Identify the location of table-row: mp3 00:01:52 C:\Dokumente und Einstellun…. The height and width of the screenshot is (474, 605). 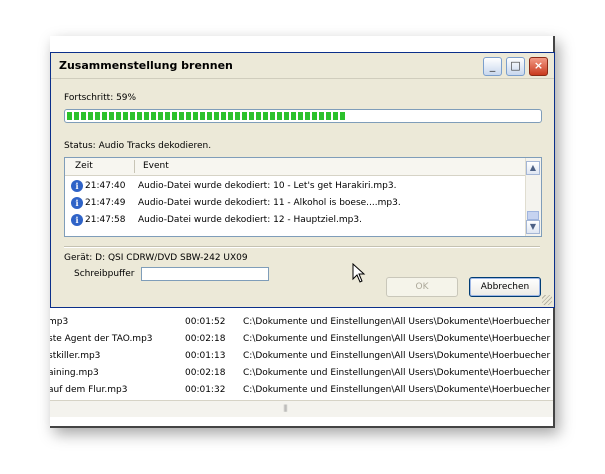
(301, 322).